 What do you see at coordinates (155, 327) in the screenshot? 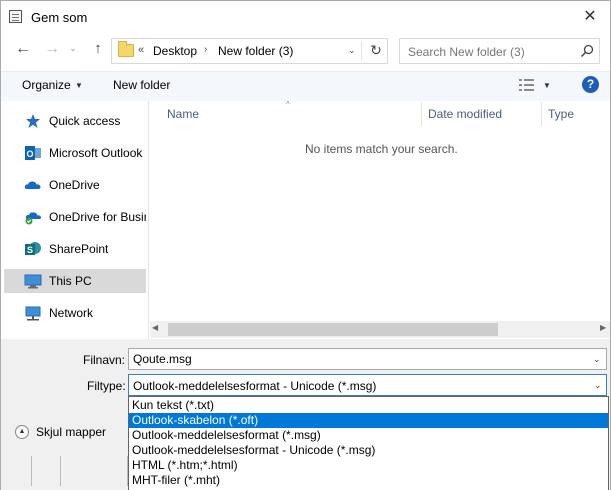
I see `scroll-left-icon: ◀` at bounding box center [155, 327].